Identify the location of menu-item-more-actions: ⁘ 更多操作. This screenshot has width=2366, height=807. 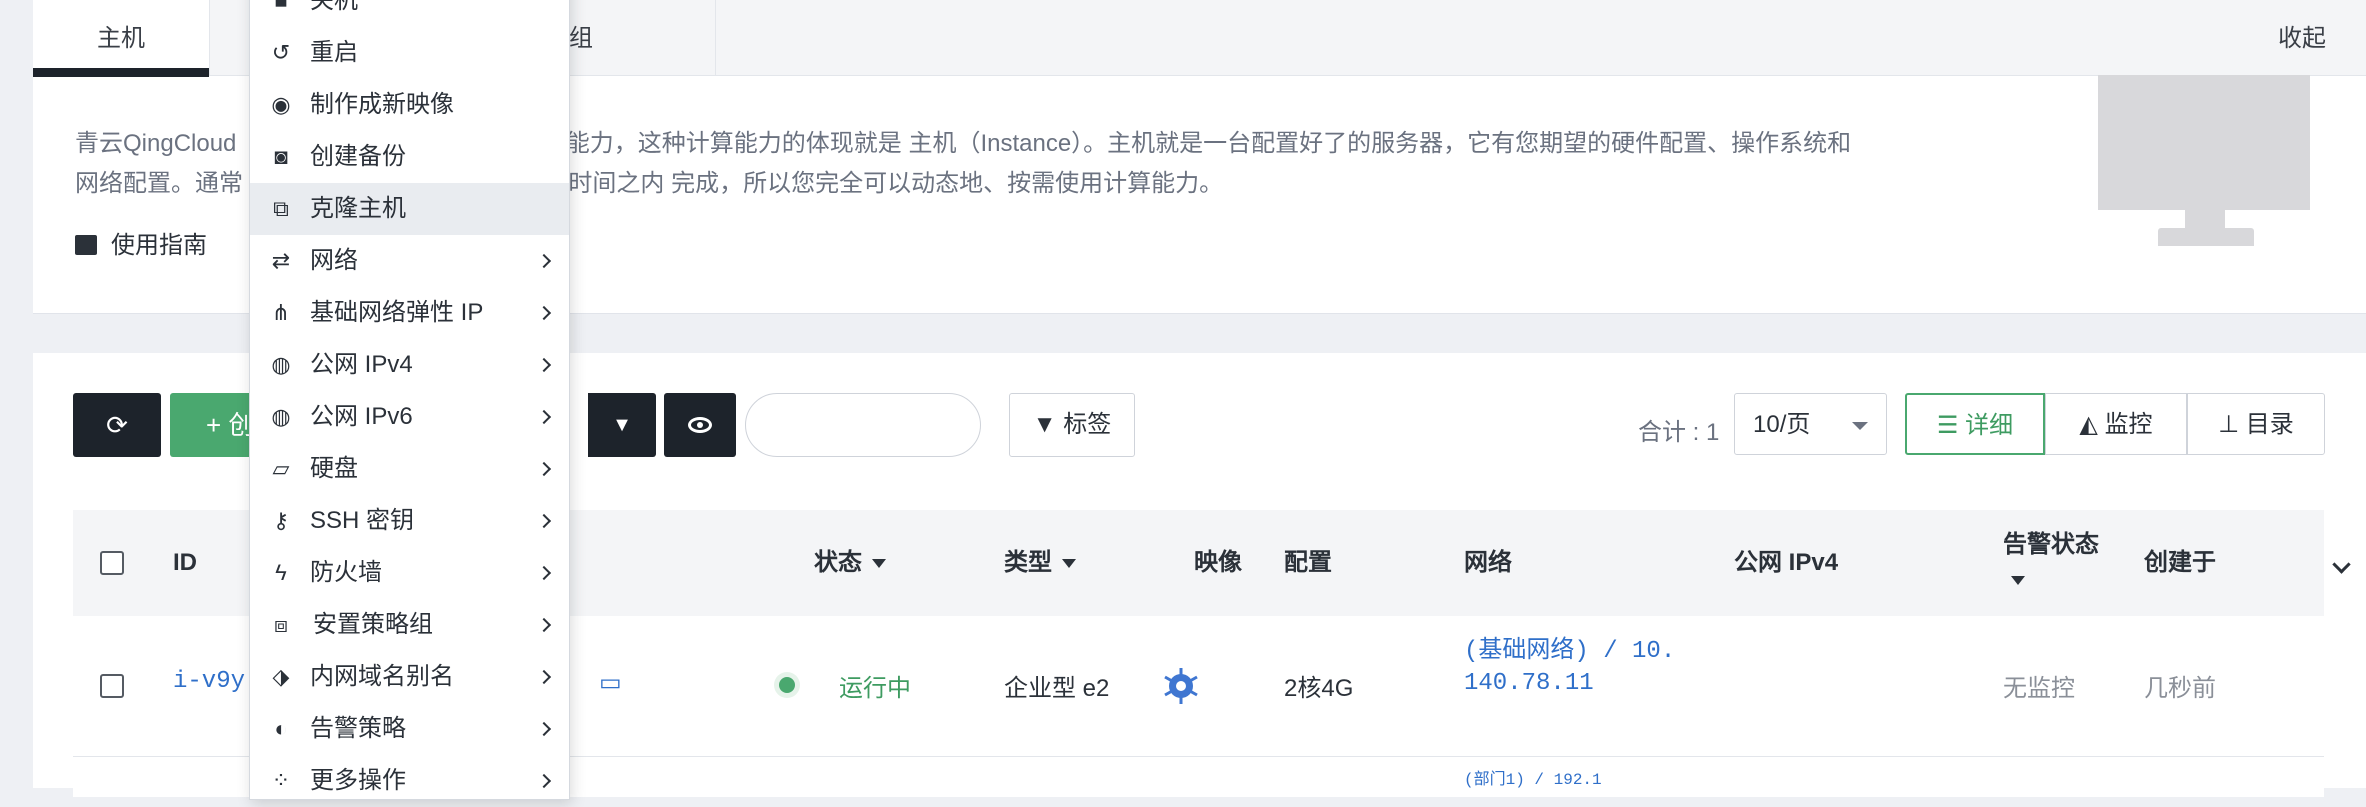
(409, 781).